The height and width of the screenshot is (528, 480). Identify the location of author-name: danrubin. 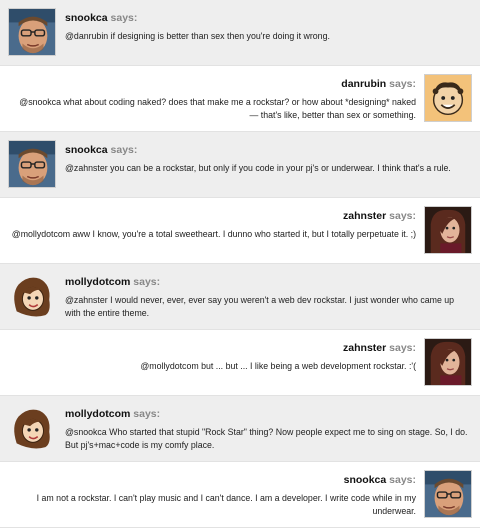
(363, 84).